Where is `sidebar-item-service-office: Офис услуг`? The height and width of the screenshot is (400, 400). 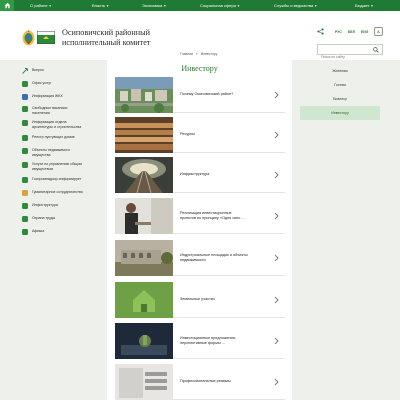
sidebar-item-service-office: Офис услуг is located at coordinates (36, 84).